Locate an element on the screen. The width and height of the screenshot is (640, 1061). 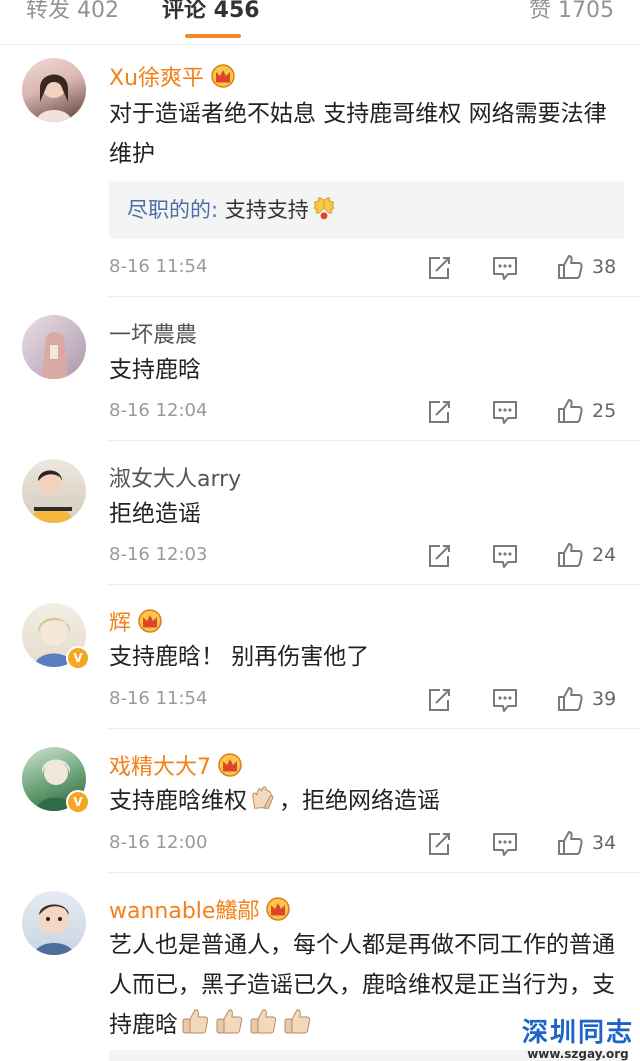
username: wannable鱶鄗 is located at coordinates (200, 909).